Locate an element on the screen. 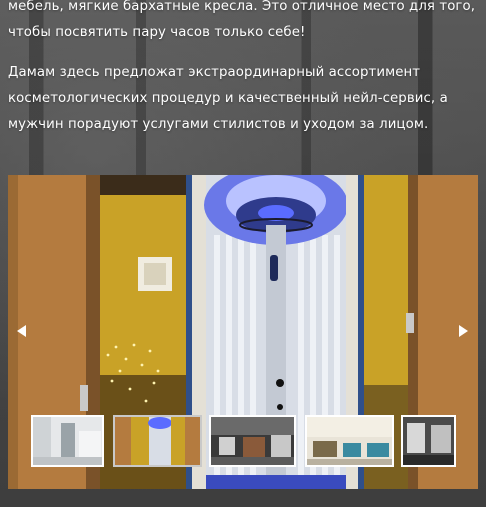 This screenshot has width=486, height=507. lounge-photo is located at coordinates (349, 441).